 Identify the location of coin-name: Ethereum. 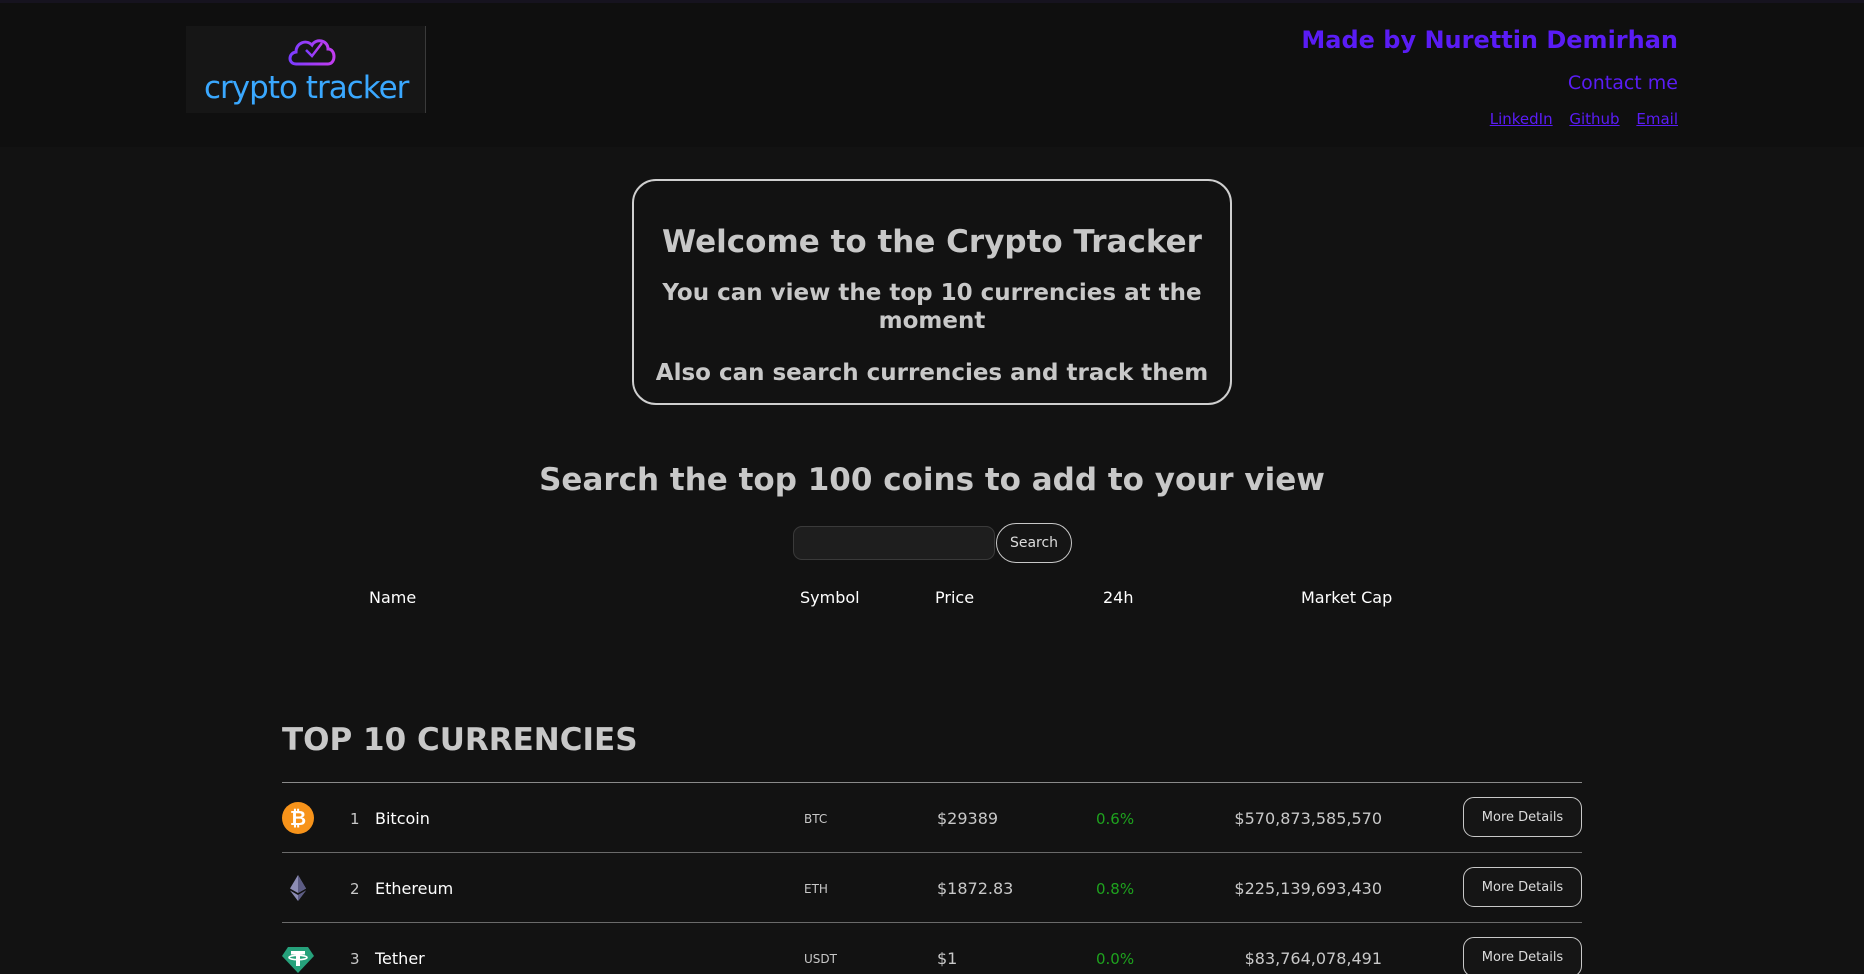
(414, 888).